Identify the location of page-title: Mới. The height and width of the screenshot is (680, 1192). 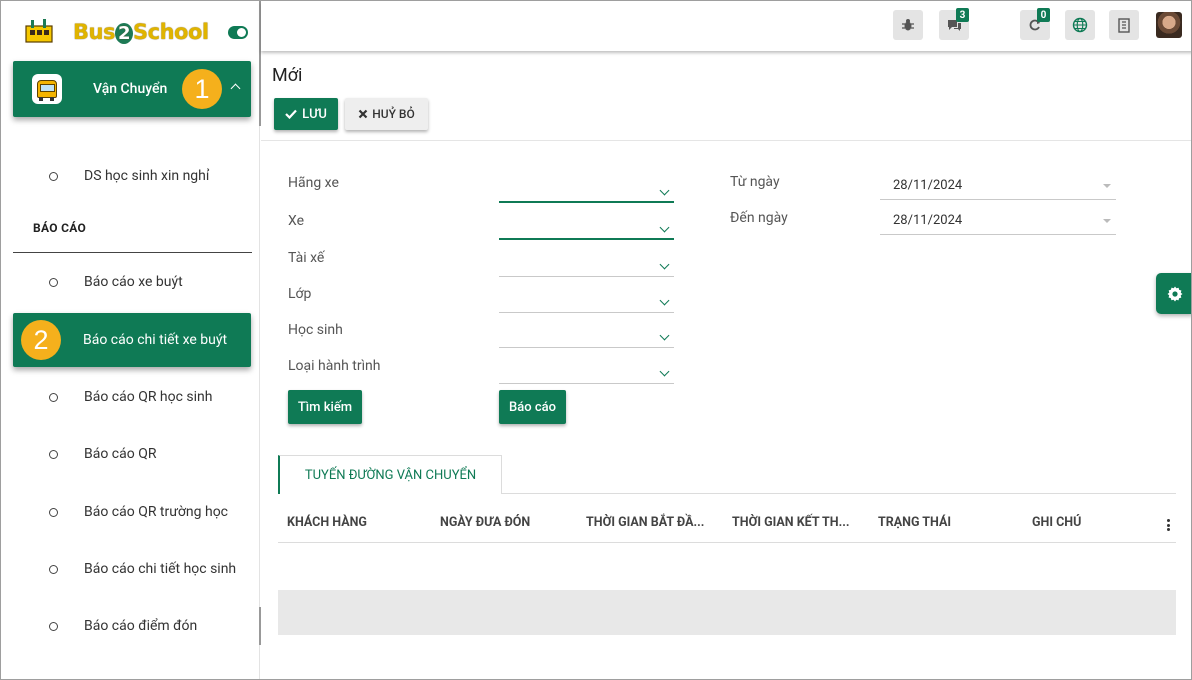
(287, 75).